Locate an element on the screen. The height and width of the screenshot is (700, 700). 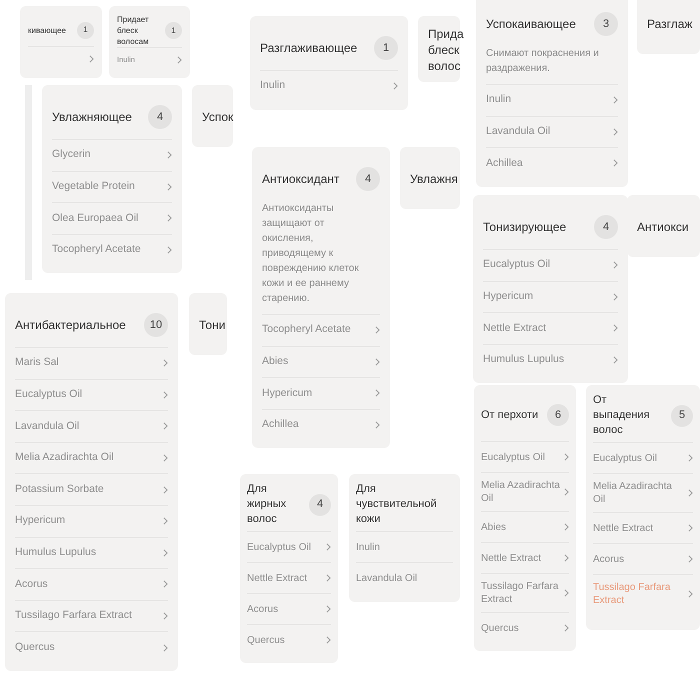
ingredient-row: Olea Europaea Oil is located at coordinates (112, 218).